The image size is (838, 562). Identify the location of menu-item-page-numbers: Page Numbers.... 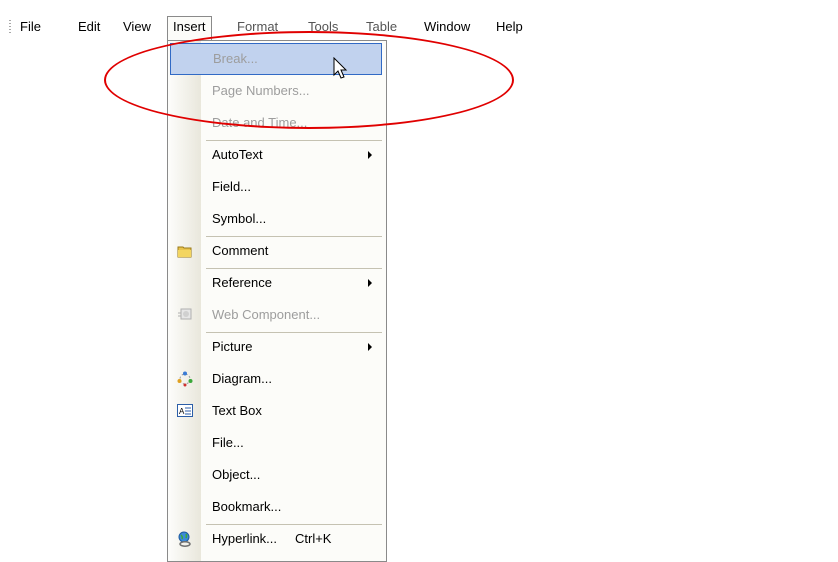
(276, 91).